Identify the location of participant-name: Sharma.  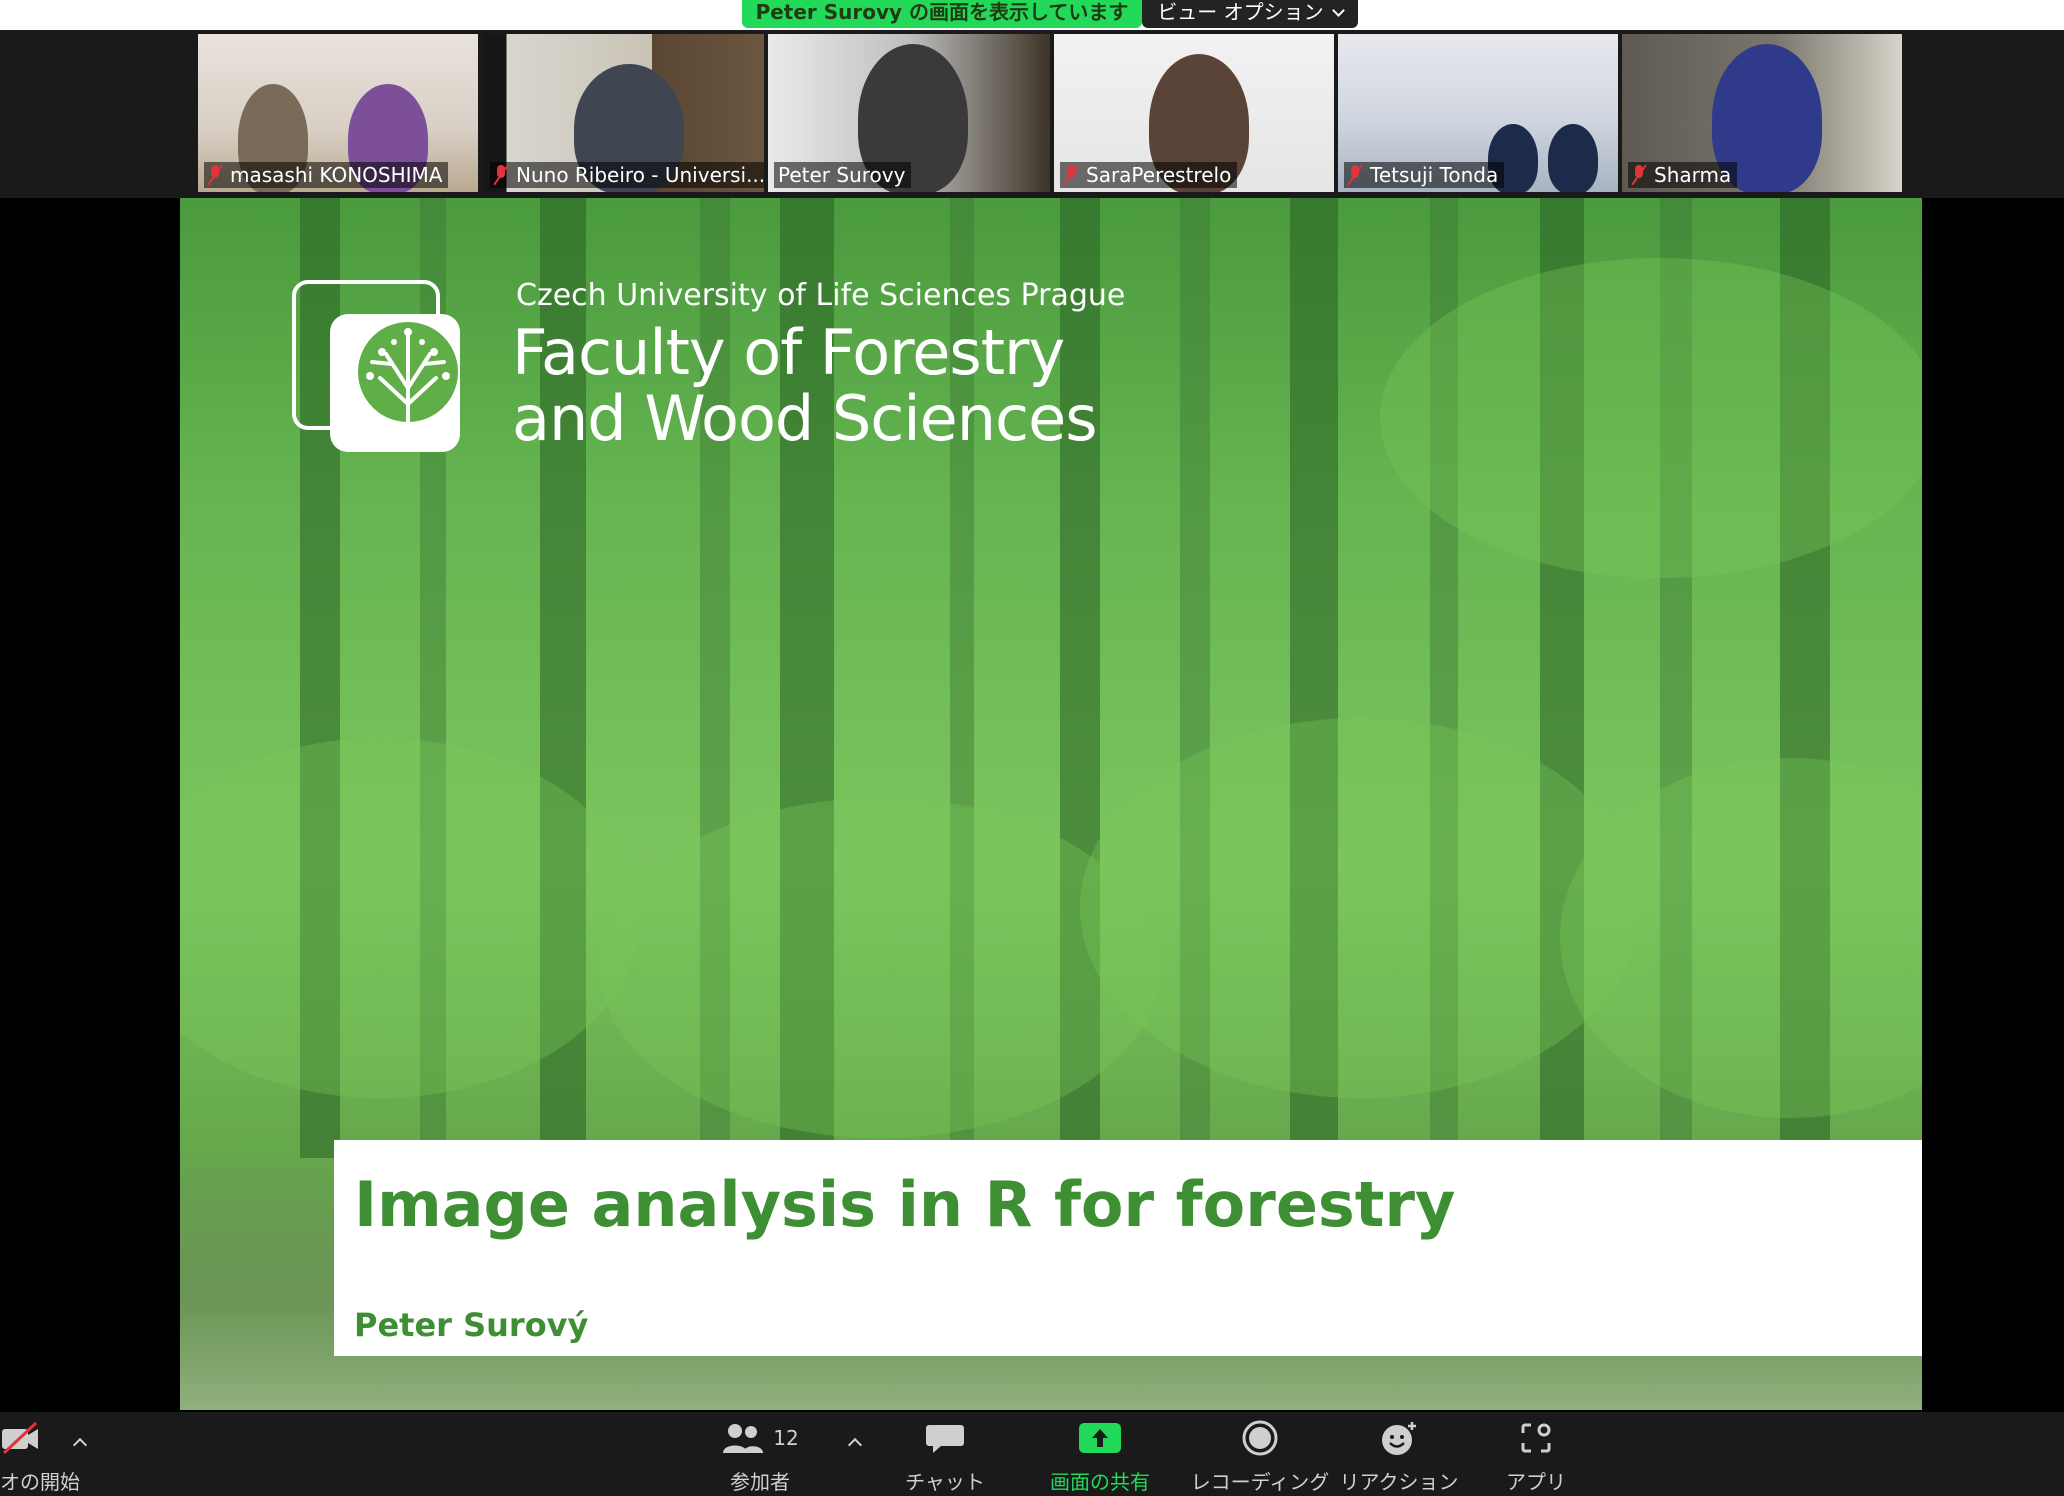
(1683, 175).